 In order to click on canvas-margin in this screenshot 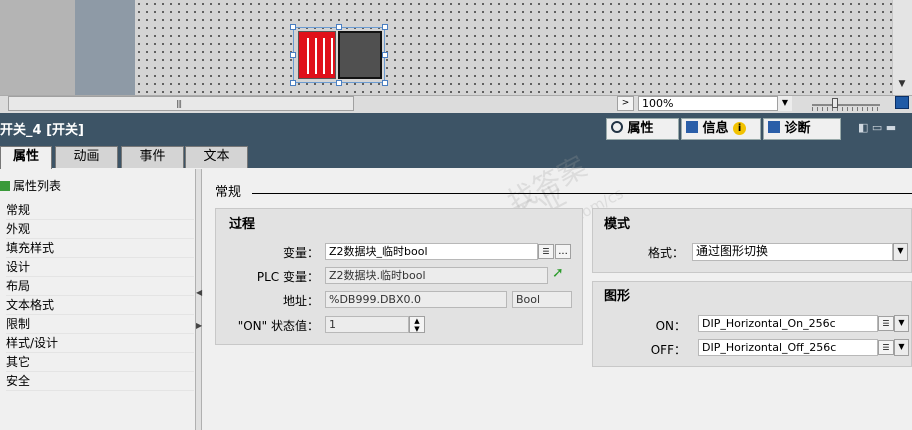, I will do `click(105, 47)`.